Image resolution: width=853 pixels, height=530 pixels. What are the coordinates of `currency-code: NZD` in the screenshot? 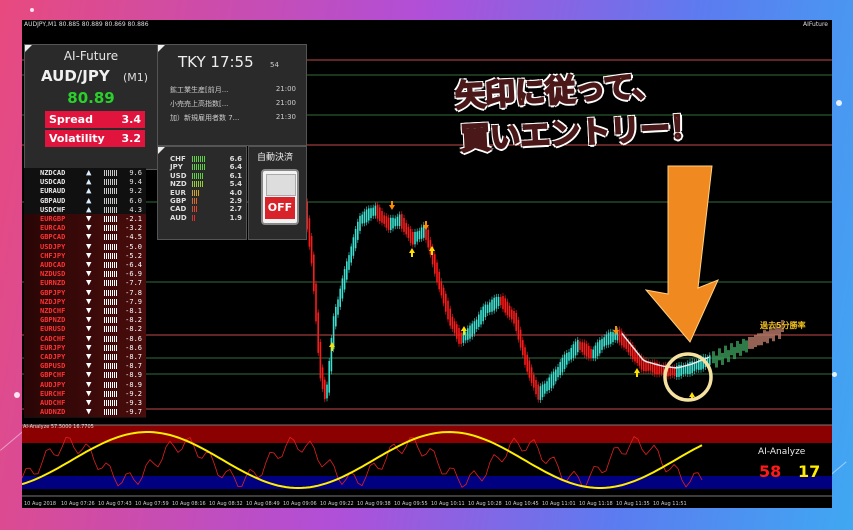 It's located at (178, 184).